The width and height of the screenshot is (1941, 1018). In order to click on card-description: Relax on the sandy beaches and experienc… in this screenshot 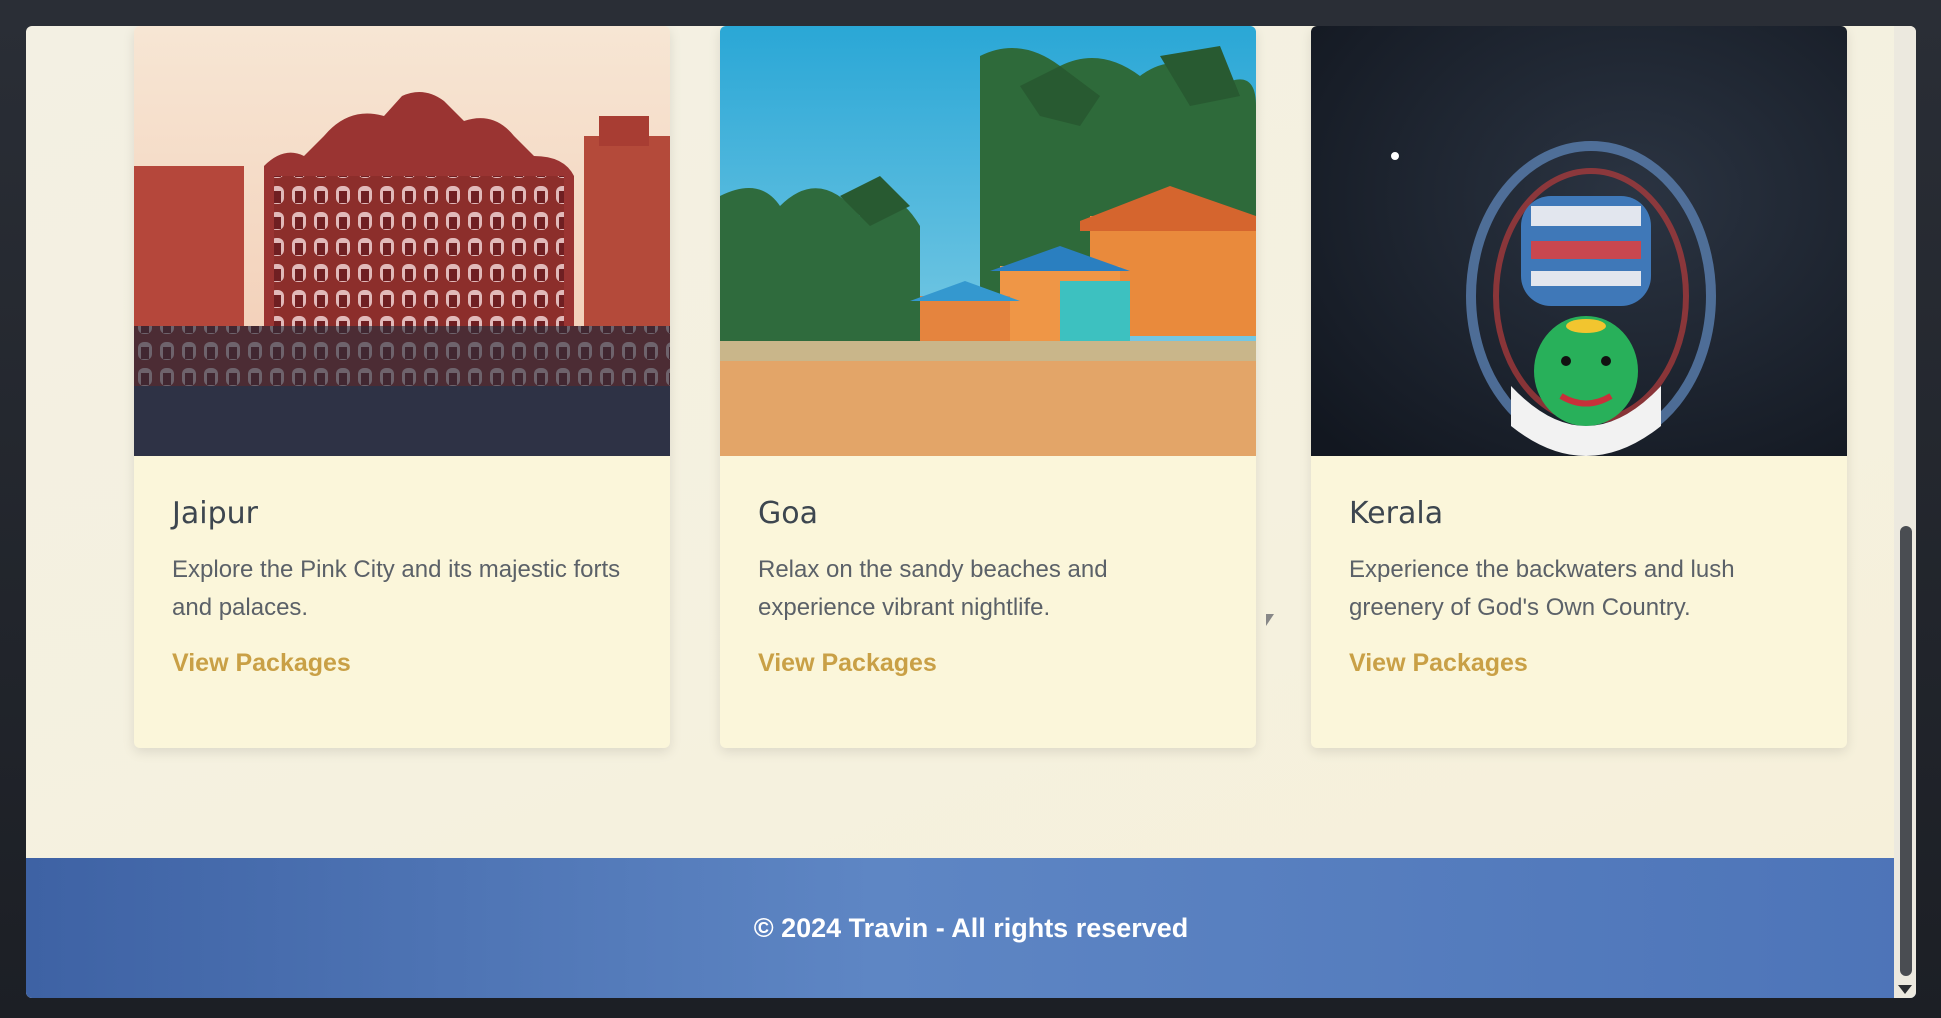, I will do `click(933, 588)`.